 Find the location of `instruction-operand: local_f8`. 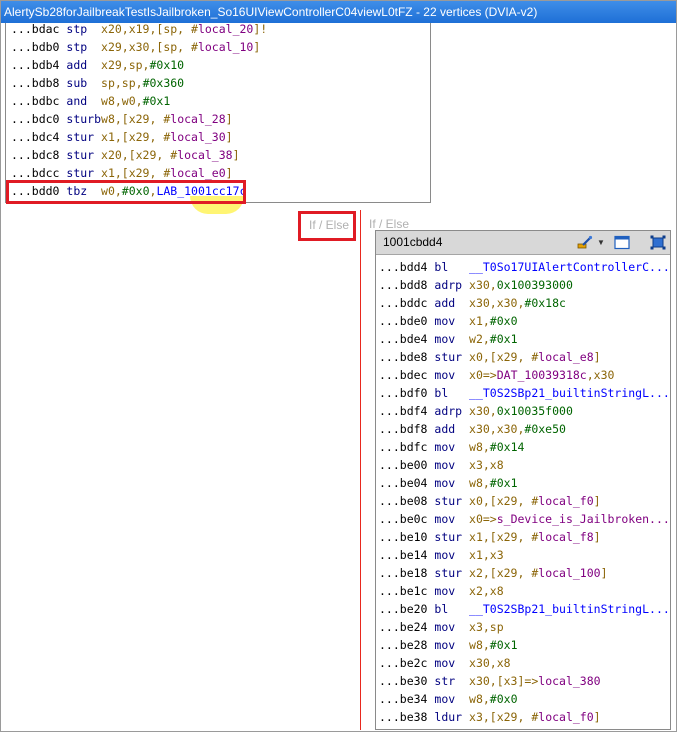

instruction-operand: local_f8 is located at coordinates (565, 537).